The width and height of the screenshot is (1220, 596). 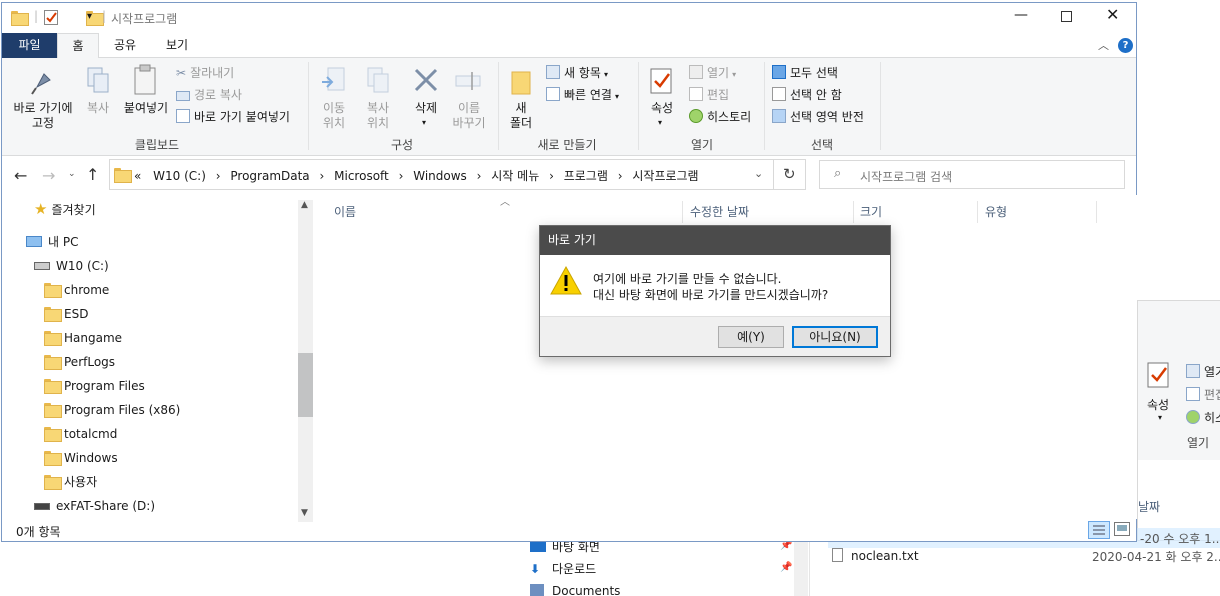 I want to click on nav-item-drive-c: W10 (C:), so click(x=71, y=266).